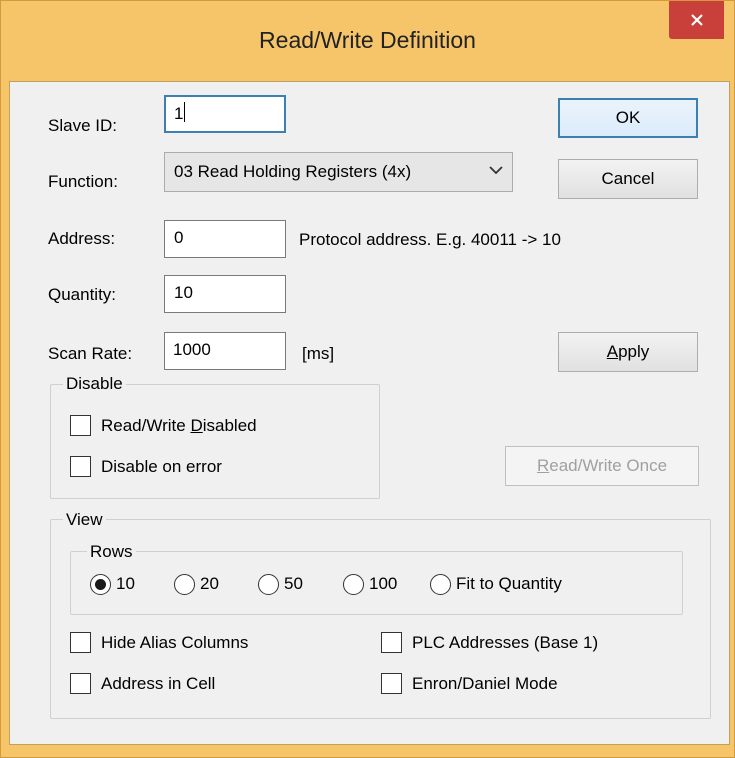  Describe the element at coordinates (196, 425) in the screenshot. I see `rw-disabled-mnemonic: D` at that location.